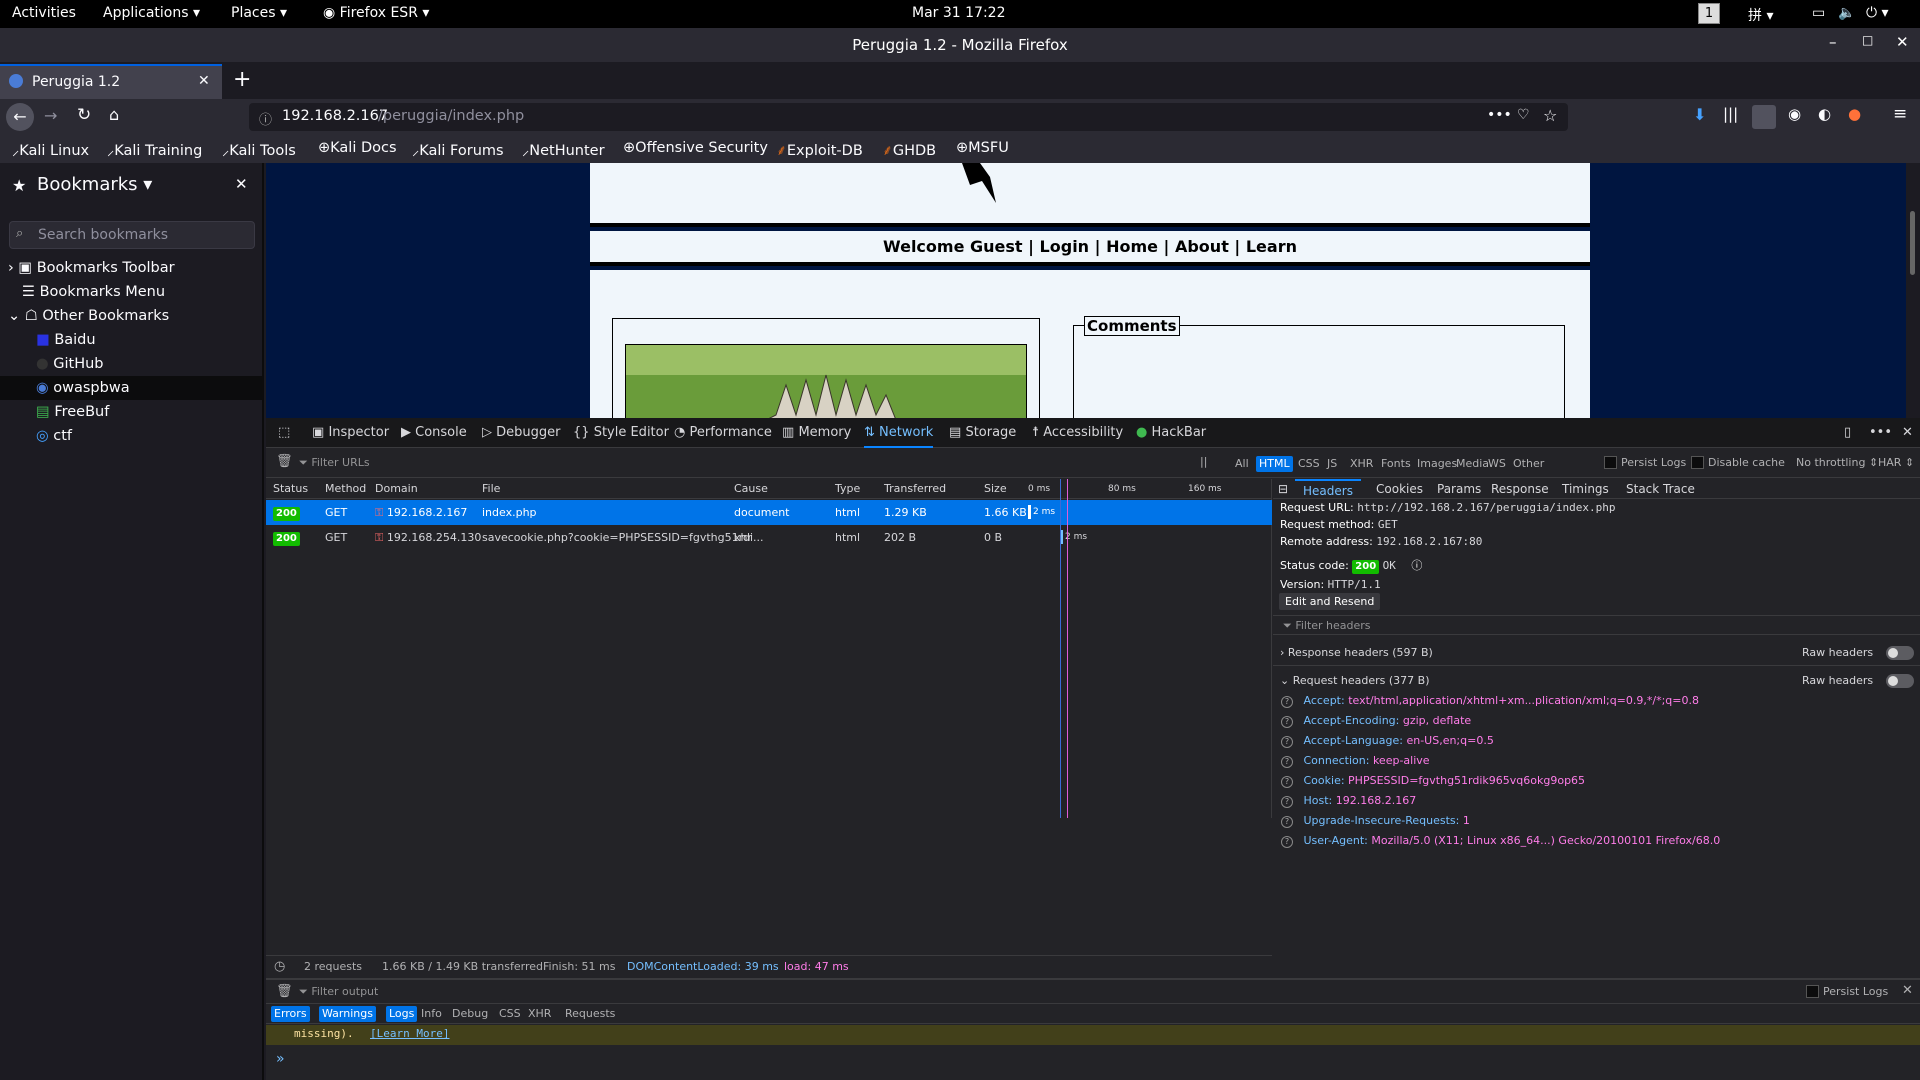 The width and height of the screenshot is (1920, 1080). What do you see at coordinates (431, 1014) in the screenshot?
I see `filter-info: Info` at bounding box center [431, 1014].